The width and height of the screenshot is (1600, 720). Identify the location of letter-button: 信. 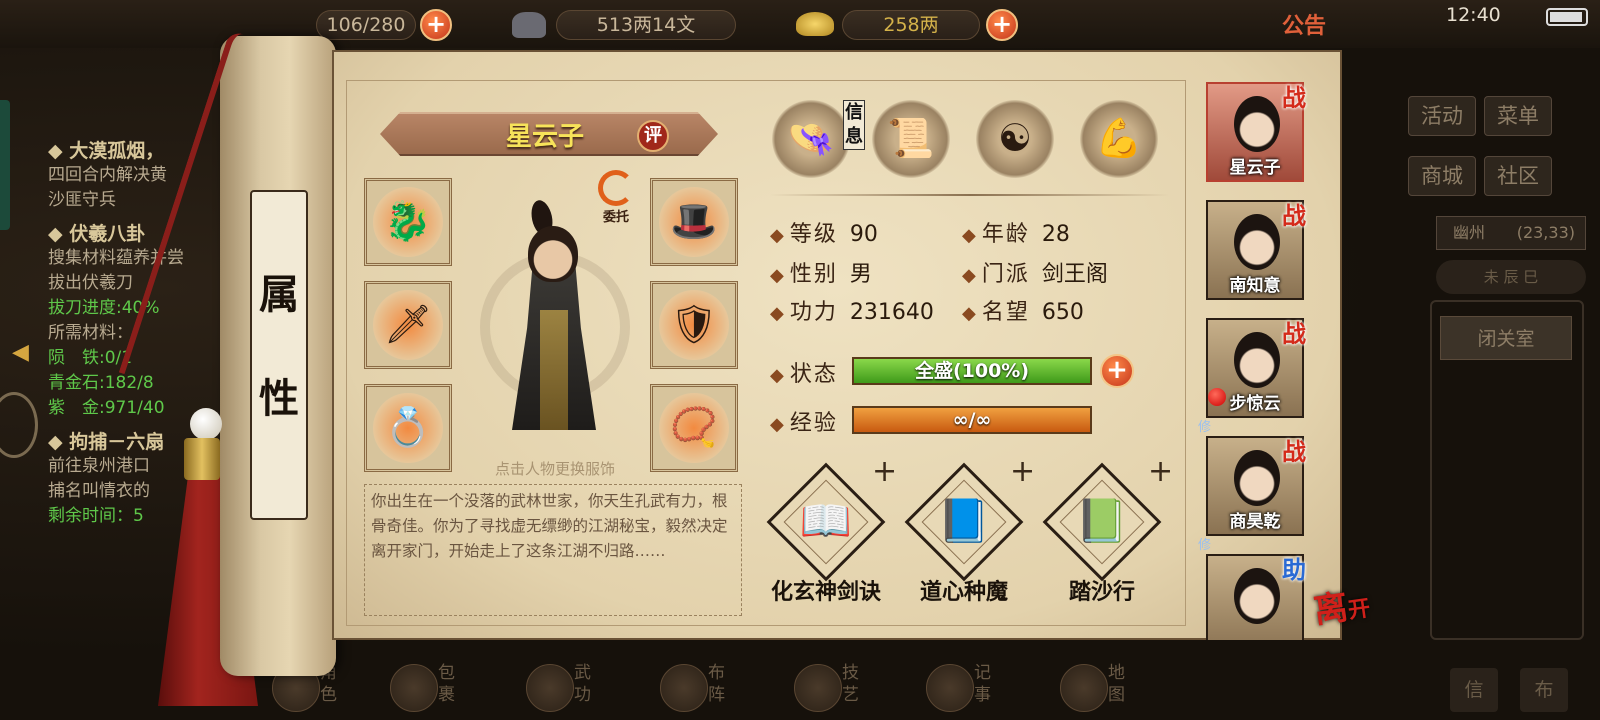
(1474, 690).